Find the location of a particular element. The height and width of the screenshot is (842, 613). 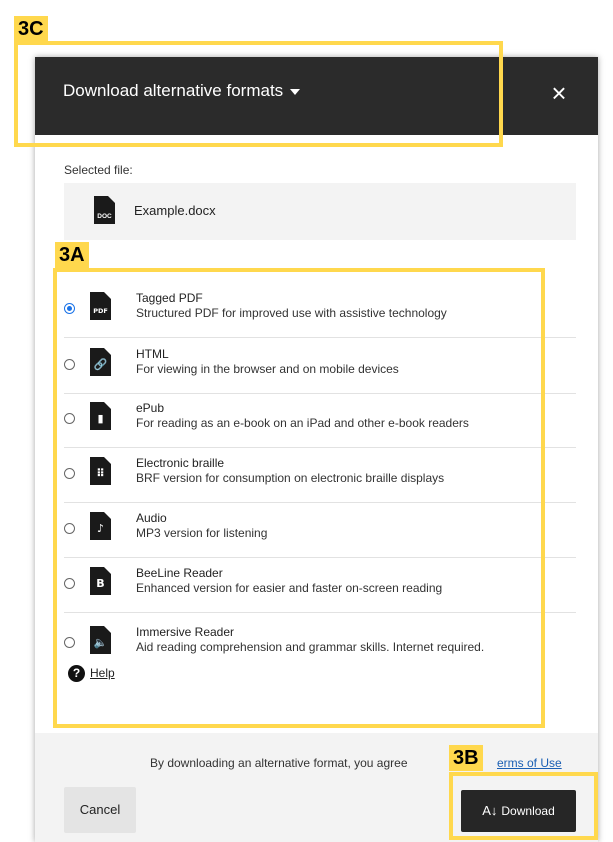

selected-file-label: Selected file: is located at coordinates (98, 170).